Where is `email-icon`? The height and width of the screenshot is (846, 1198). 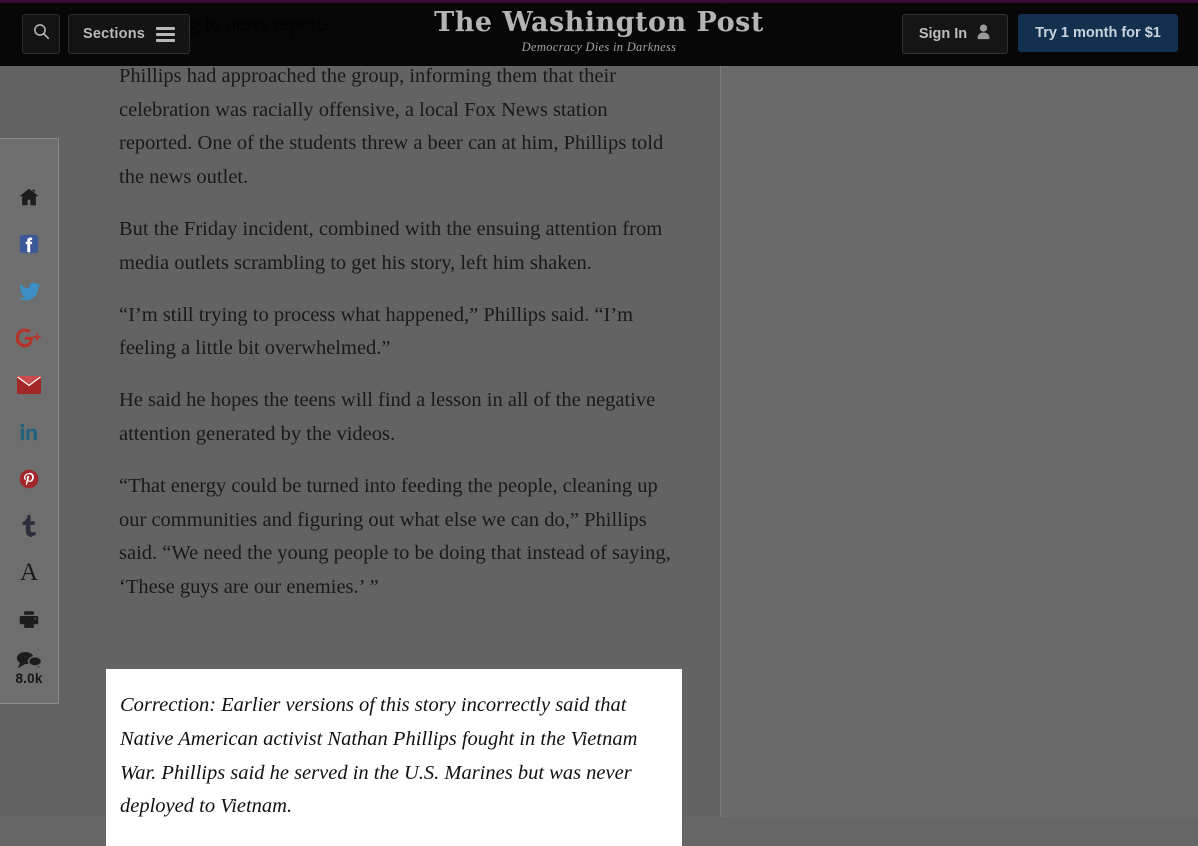
email-icon is located at coordinates (29, 384).